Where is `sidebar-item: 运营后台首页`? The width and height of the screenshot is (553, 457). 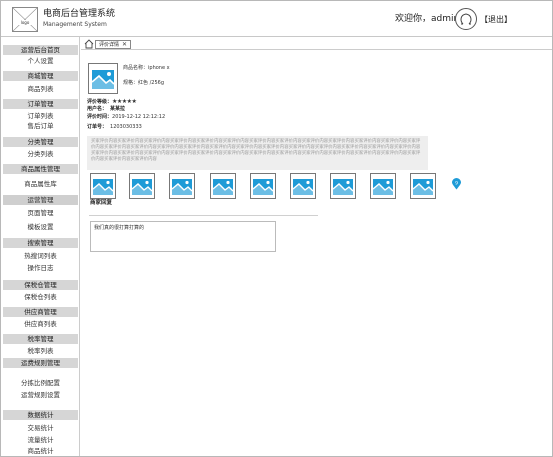 sidebar-item: 运营后台首页 is located at coordinates (40, 50).